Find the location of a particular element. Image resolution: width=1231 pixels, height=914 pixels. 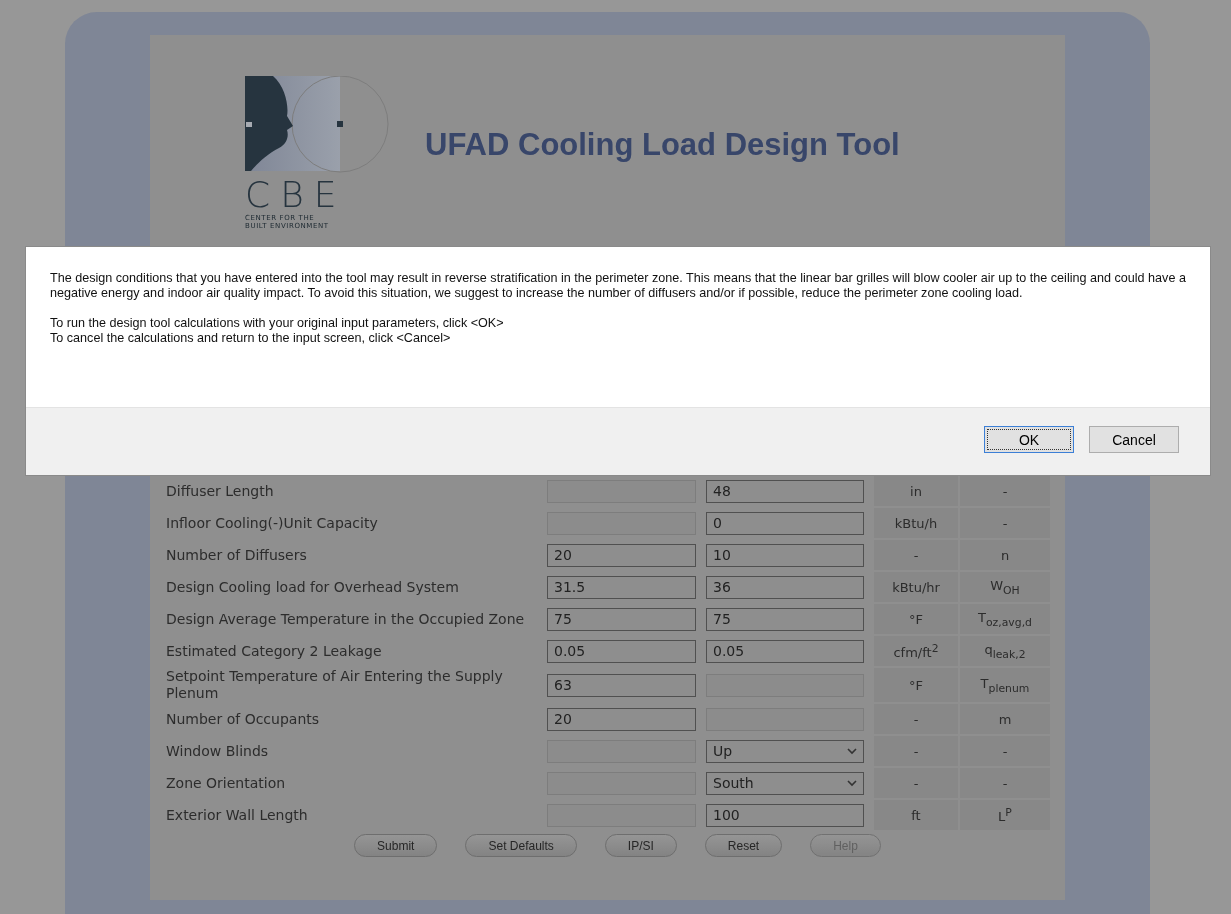

form-button: Reset is located at coordinates (743, 845).